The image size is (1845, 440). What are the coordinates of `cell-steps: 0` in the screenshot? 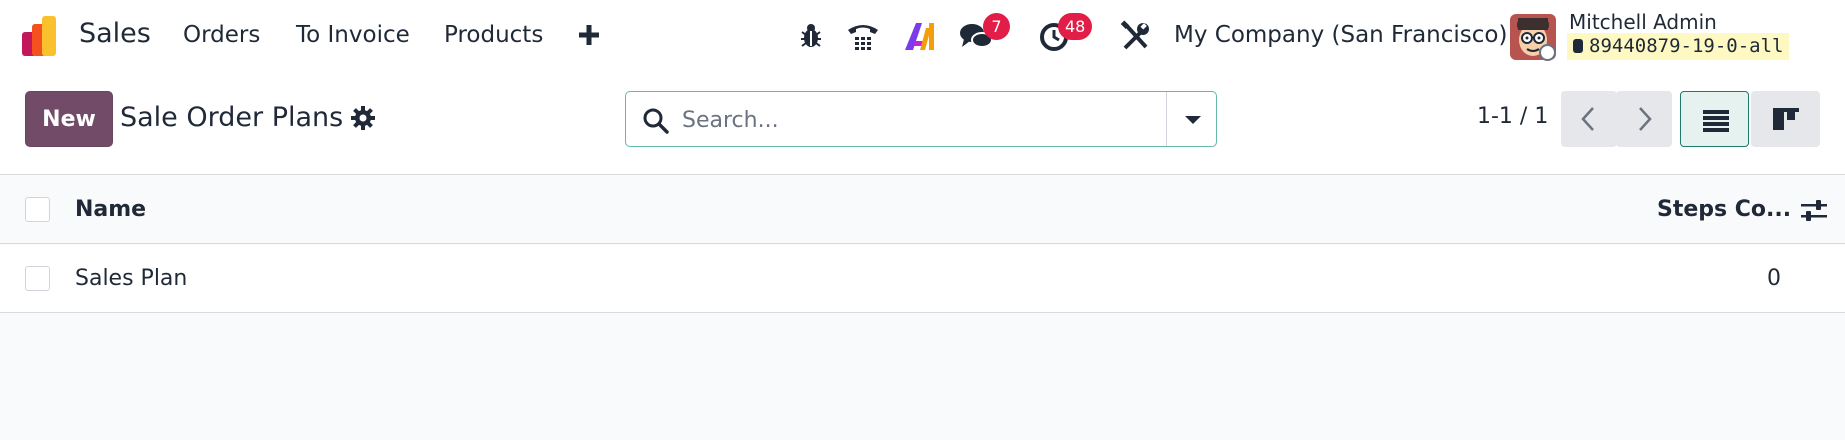 It's located at (1774, 278).